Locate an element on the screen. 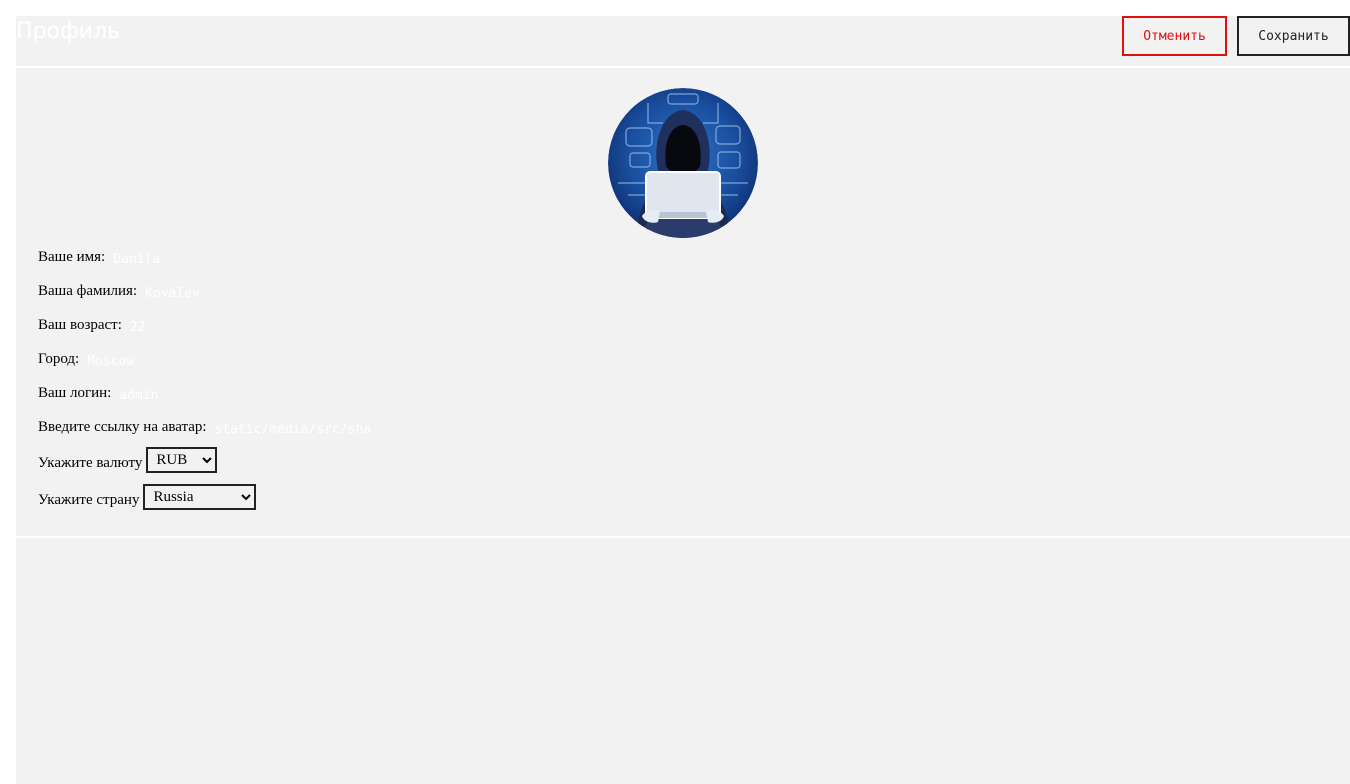 This screenshot has height=784, width=1350. avatar is located at coordinates (683, 163).